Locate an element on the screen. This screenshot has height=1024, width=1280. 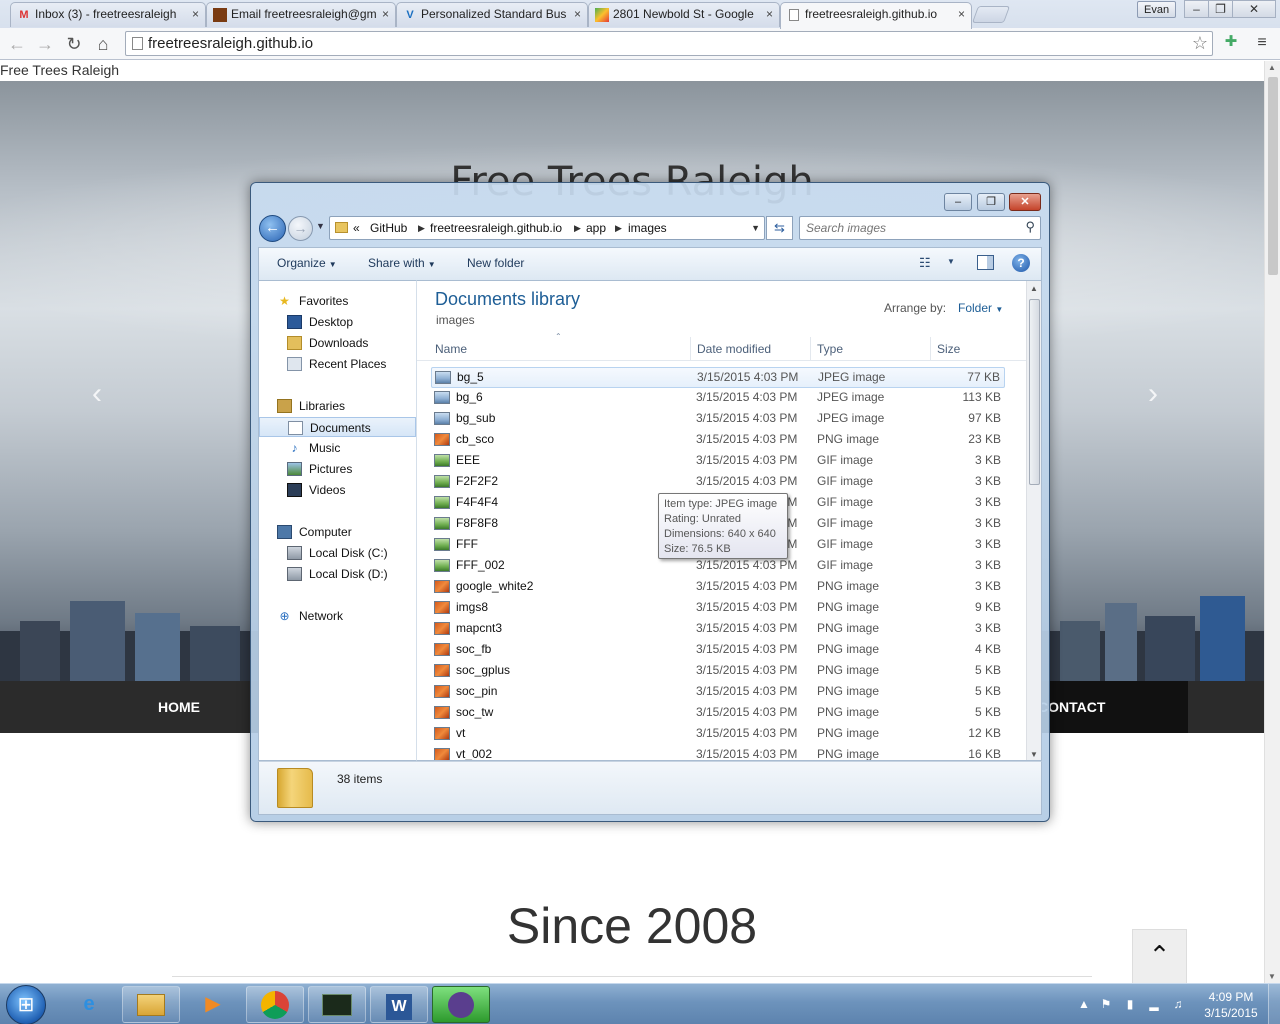
help-icon: ? is located at coordinates (1021, 263).